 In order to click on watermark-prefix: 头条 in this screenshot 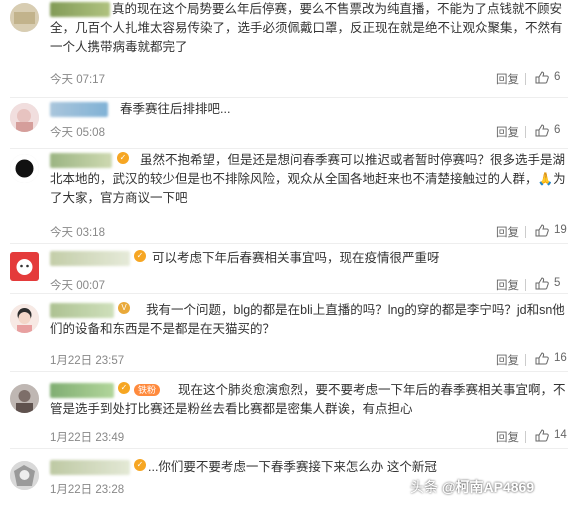, I will do `click(424, 487)`.